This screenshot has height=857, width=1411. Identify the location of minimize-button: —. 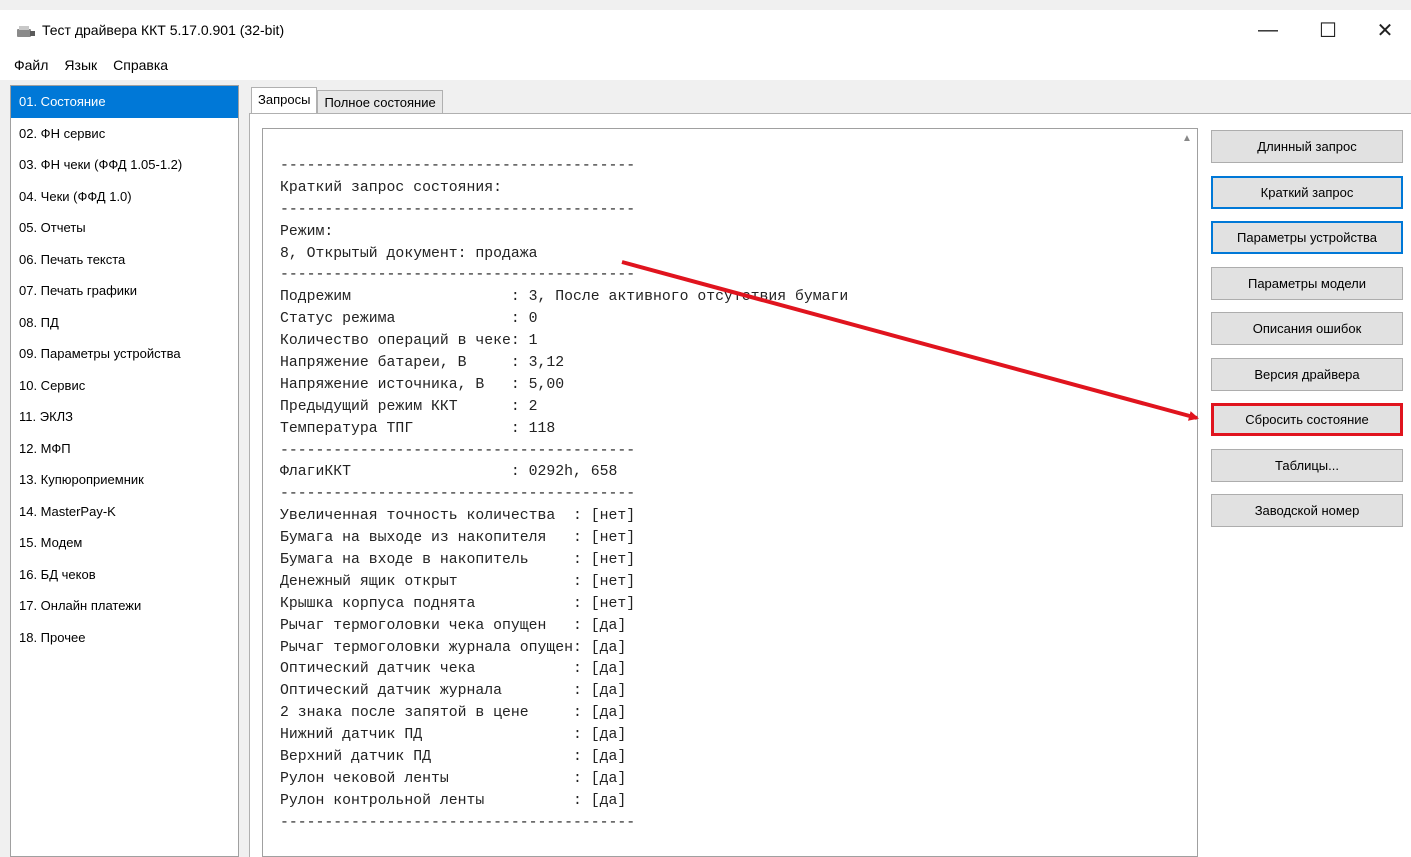
(1268, 30).